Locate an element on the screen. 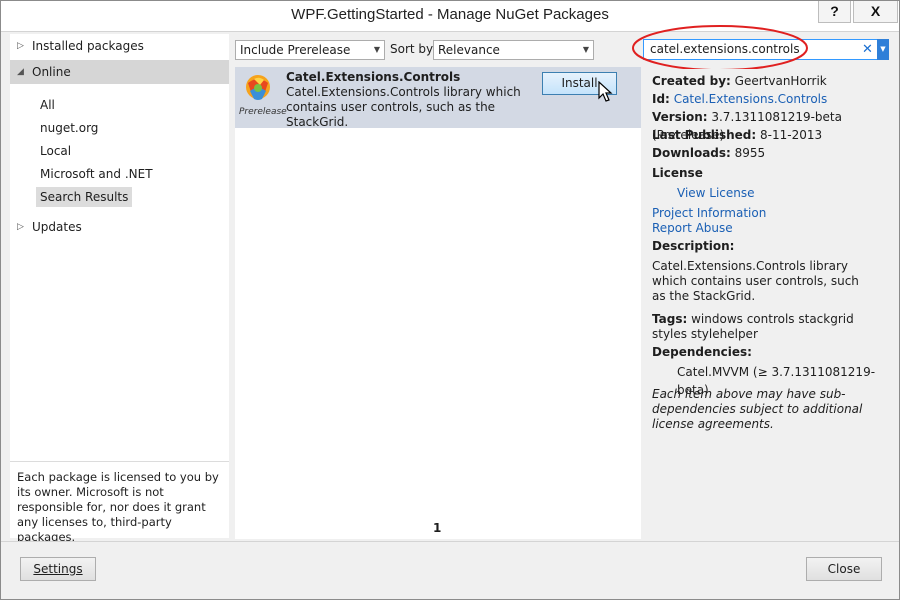  downloads-value: 8955 is located at coordinates (750, 153).